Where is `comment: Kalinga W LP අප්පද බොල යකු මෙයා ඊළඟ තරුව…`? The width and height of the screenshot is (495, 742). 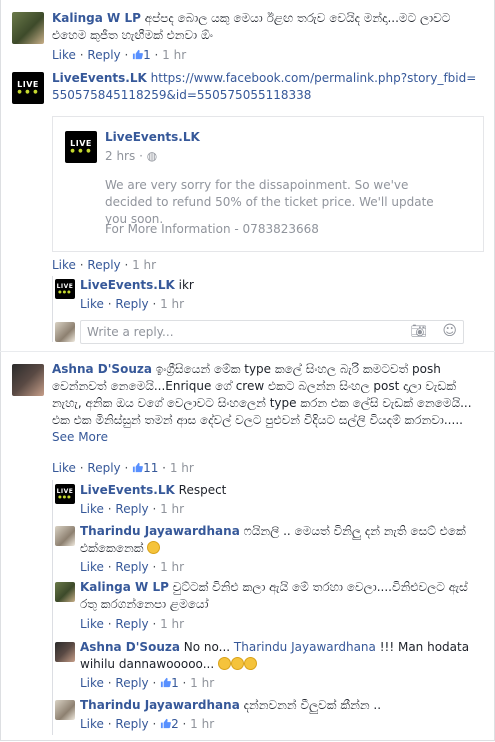
comment: Kalinga W LP අප්පද බොල යකු මෙයා ඊළඟ තරුව… is located at coordinates (267, 27).